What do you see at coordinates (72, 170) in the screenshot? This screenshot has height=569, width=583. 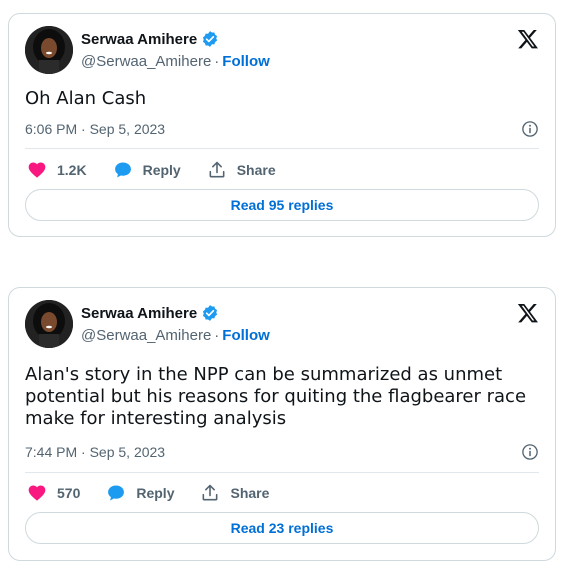 I see `like-count: 1.2K` at bounding box center [72, 170].